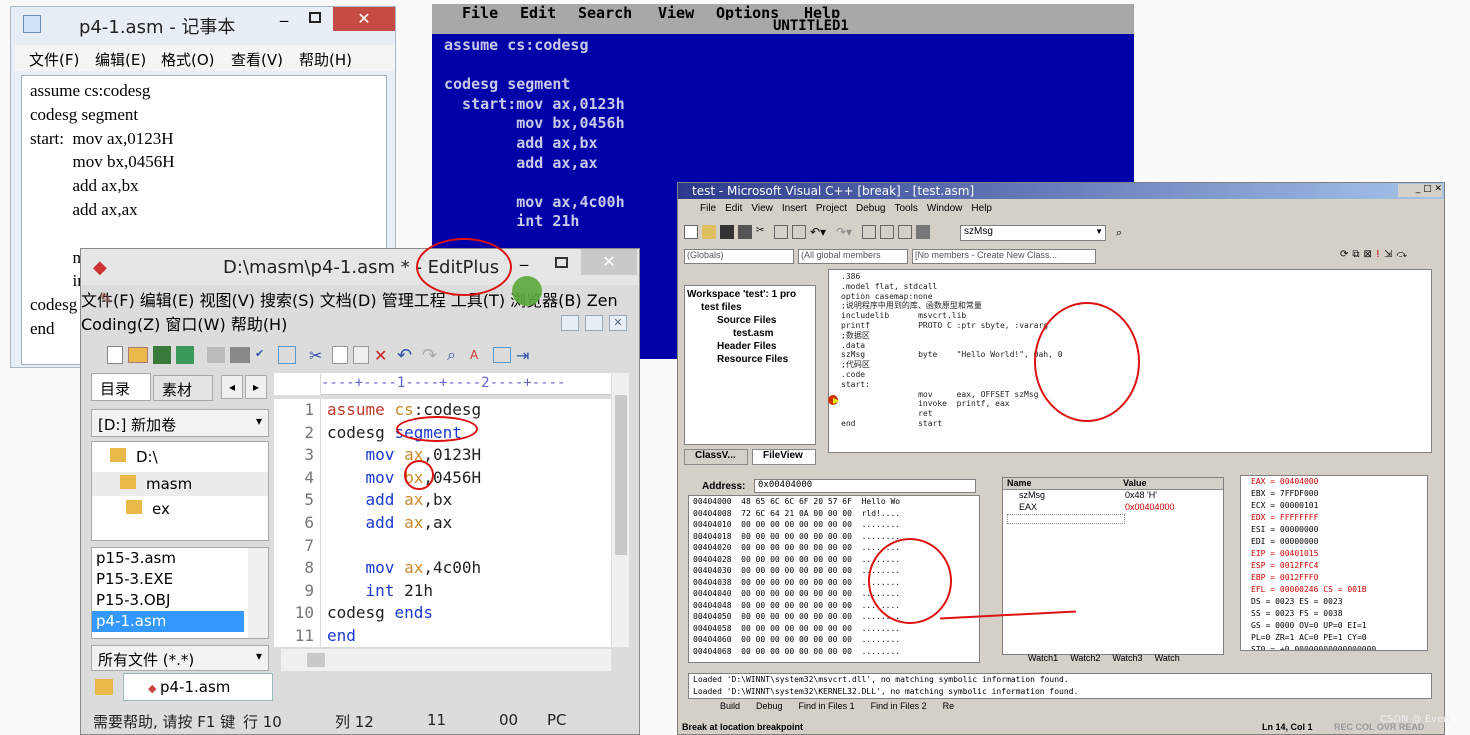 Image resolution: width=1470 pixels, height=735 pixels. What do you see at coordinates (1033, 233) in the screenshot?
I see `find-combo: szMsg ▼` at bounding box center [1033, 233].